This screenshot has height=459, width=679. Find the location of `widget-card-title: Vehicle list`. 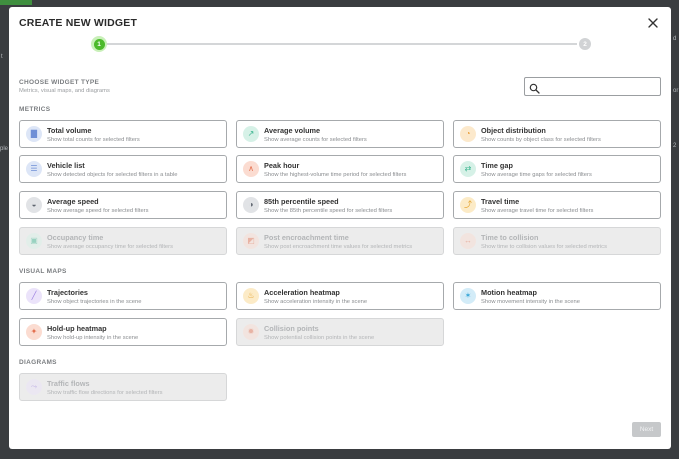

widget-card-title: Vehicle list is located at coordinates (66, 165).